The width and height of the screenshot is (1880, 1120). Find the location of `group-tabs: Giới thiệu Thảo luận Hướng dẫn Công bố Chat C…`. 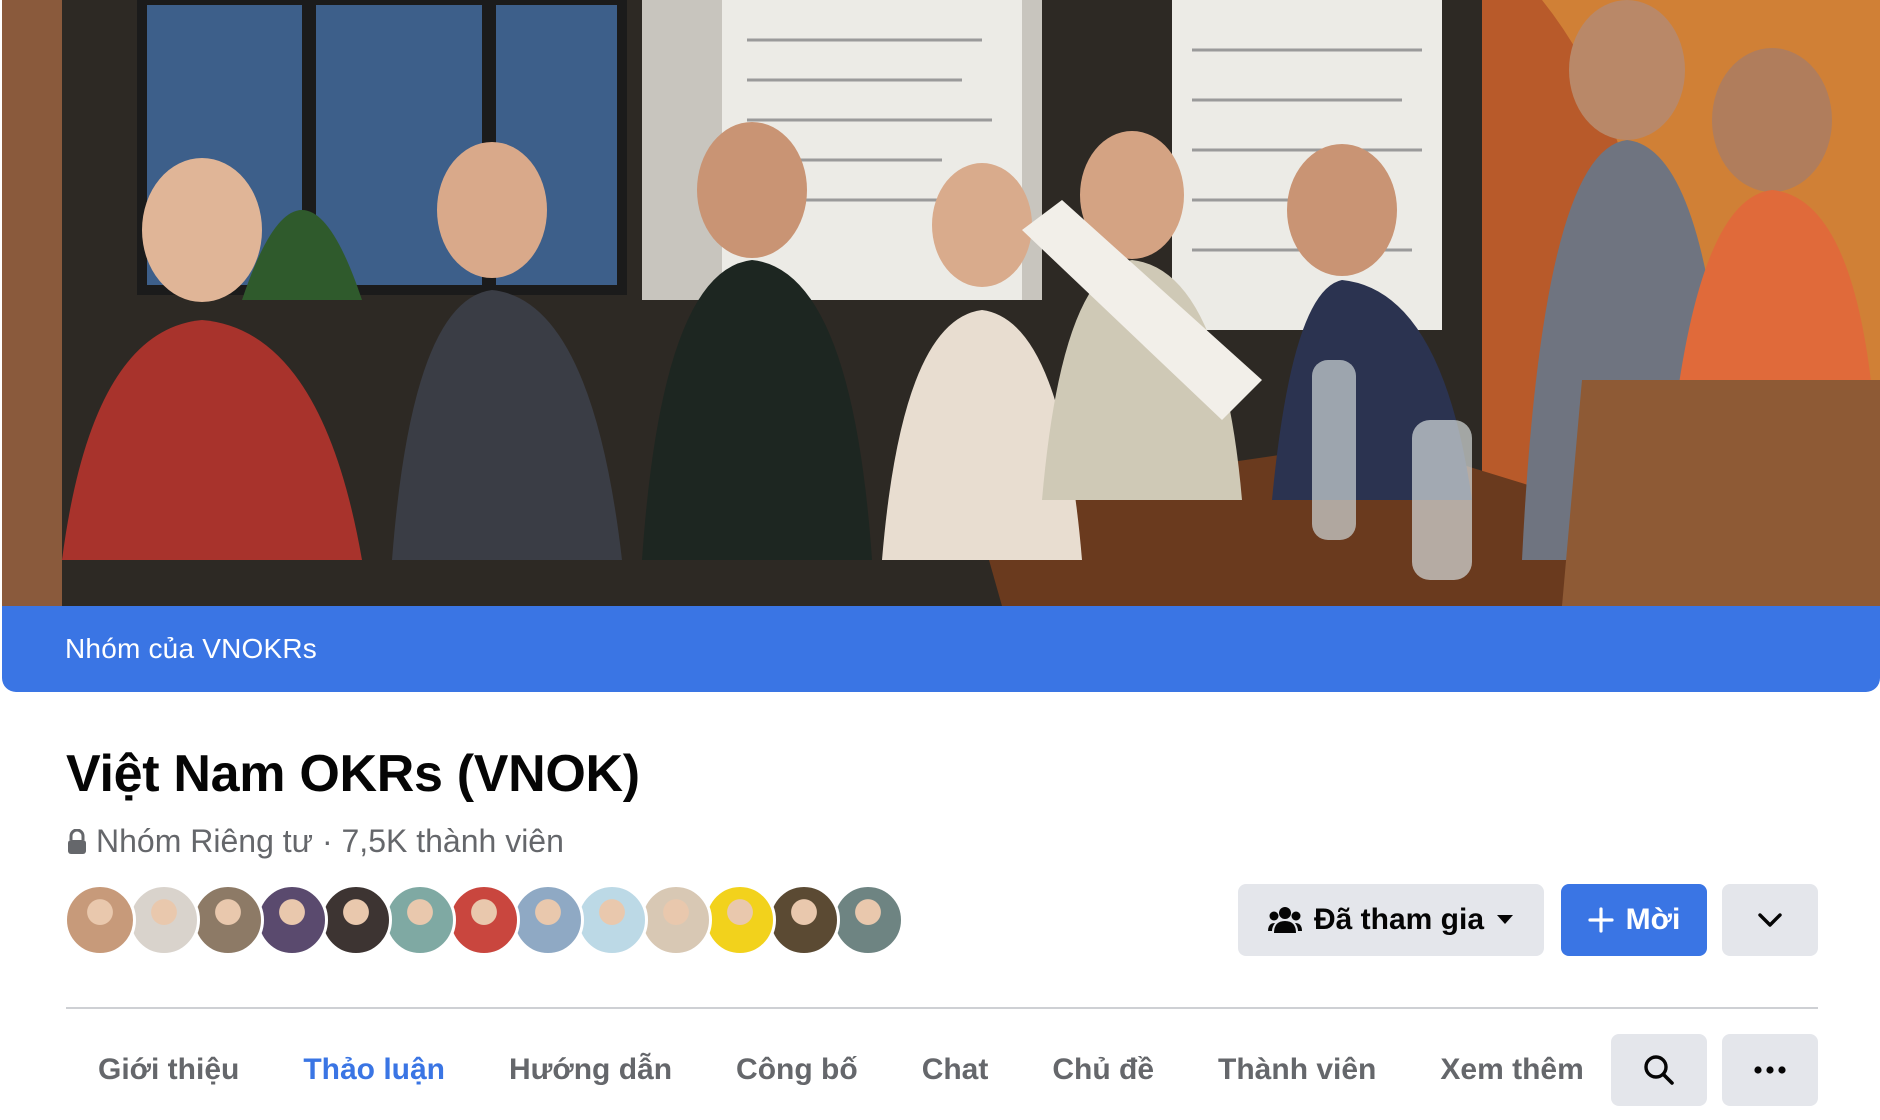

group-tabs: Giới thiệu Thảo luận Hướng dẫn Công bố Chat C… is located at coordinates (825, 1070).